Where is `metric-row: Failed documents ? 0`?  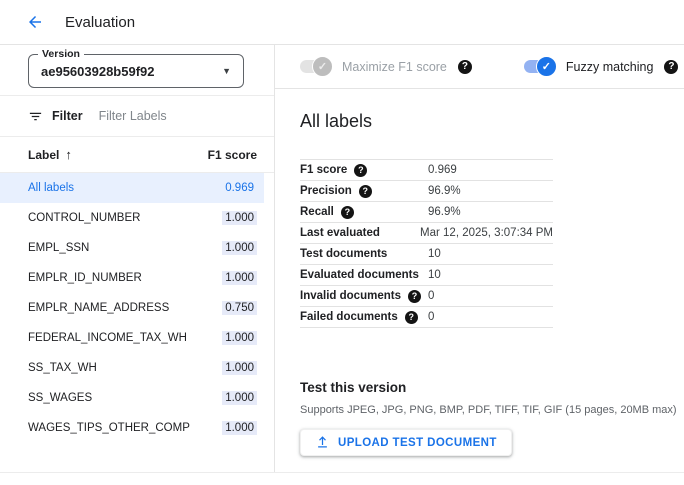
metric-row: Failed documents ? 0 is located at coordinates (426, 317).